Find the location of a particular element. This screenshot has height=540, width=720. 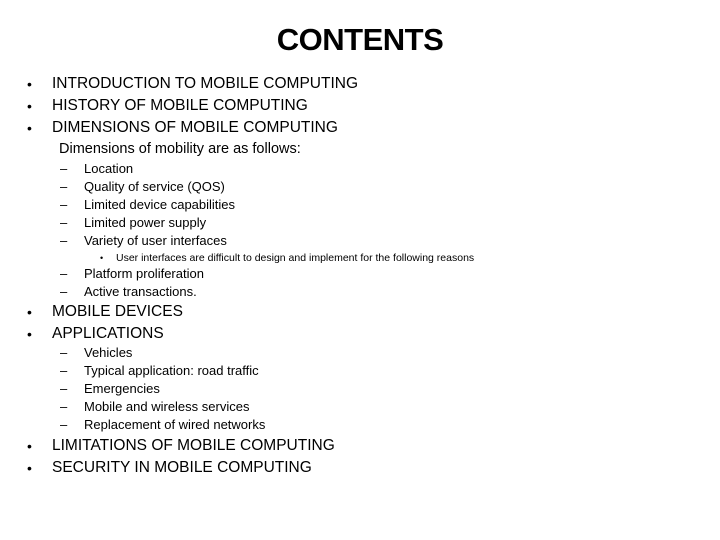

item-text: Platform proliferation is located at coordinates (144, 273).